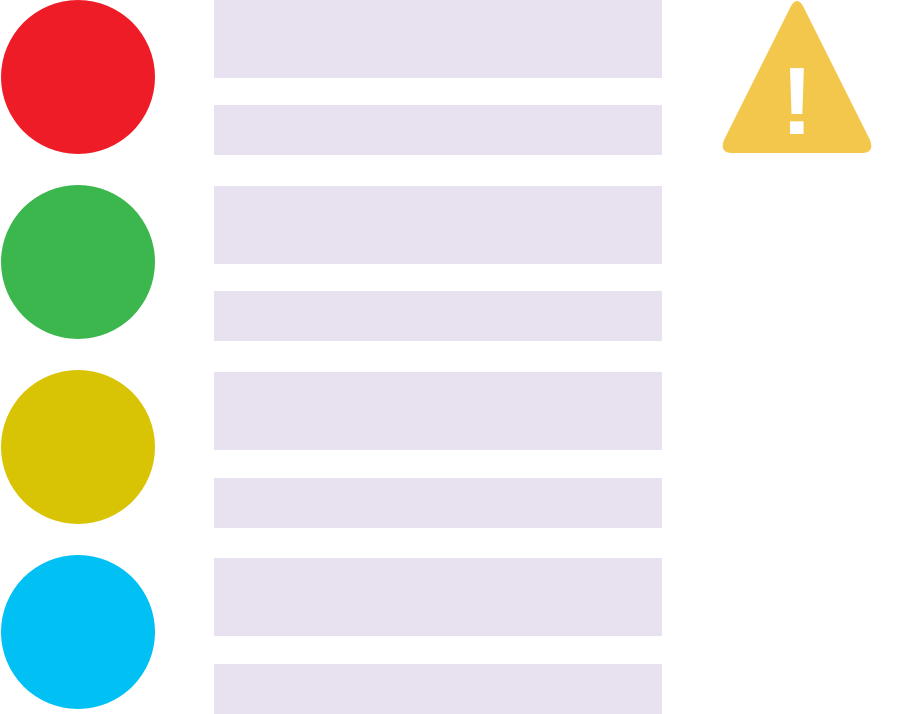 Image resolution: width=899 pixels, height=714 pixels. Describe the element at coordinates (438, 411) in the screenshot. I see `placeholder-bar-3a` at that location.